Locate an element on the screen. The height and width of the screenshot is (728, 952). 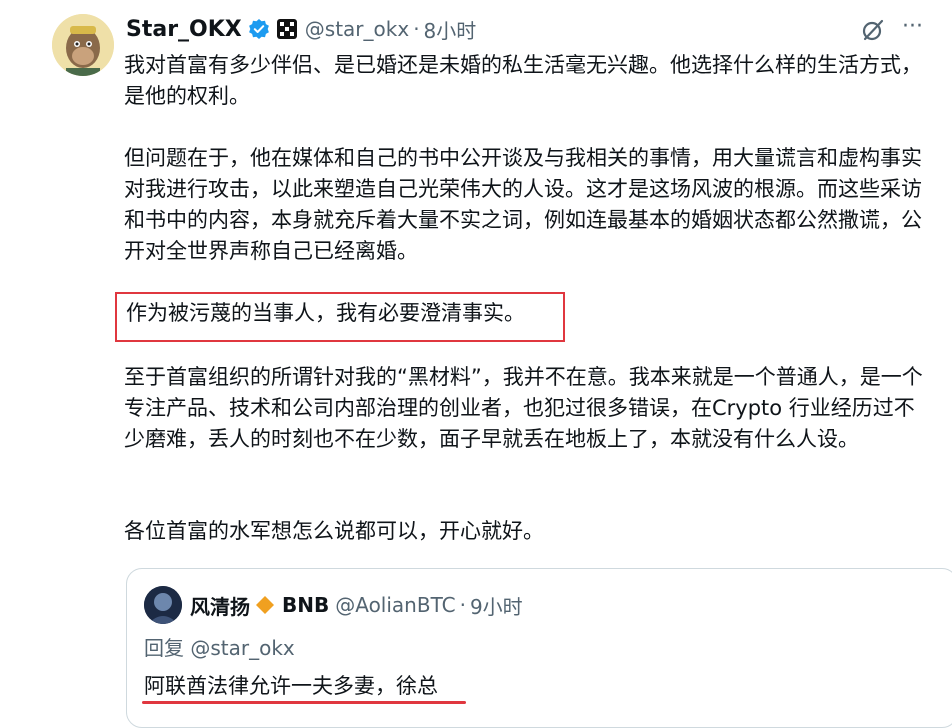
author-handle: @star_okx is located at coordinates (357, 29).